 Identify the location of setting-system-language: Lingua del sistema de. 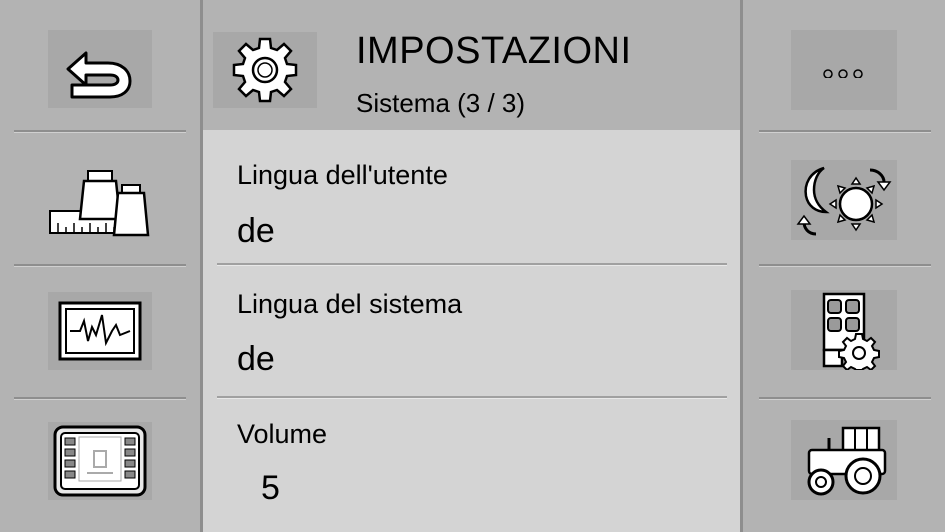
(471, 332).